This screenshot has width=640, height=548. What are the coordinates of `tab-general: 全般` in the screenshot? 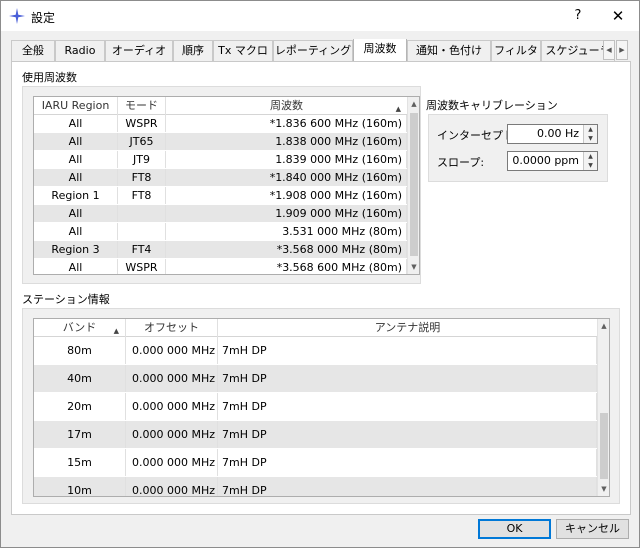 It's located at (33, 50).